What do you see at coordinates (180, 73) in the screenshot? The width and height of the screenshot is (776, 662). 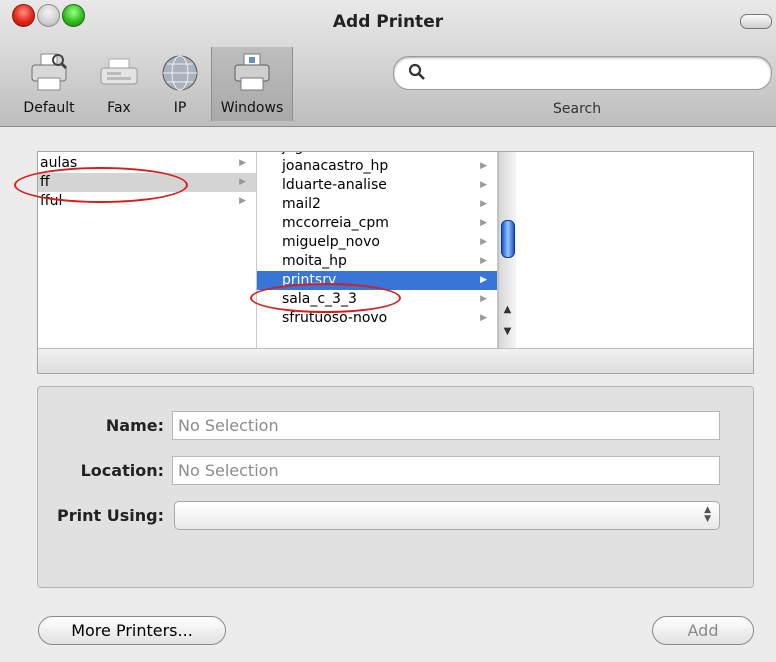 I see `globe-icon` at bounding box center [180, 73].